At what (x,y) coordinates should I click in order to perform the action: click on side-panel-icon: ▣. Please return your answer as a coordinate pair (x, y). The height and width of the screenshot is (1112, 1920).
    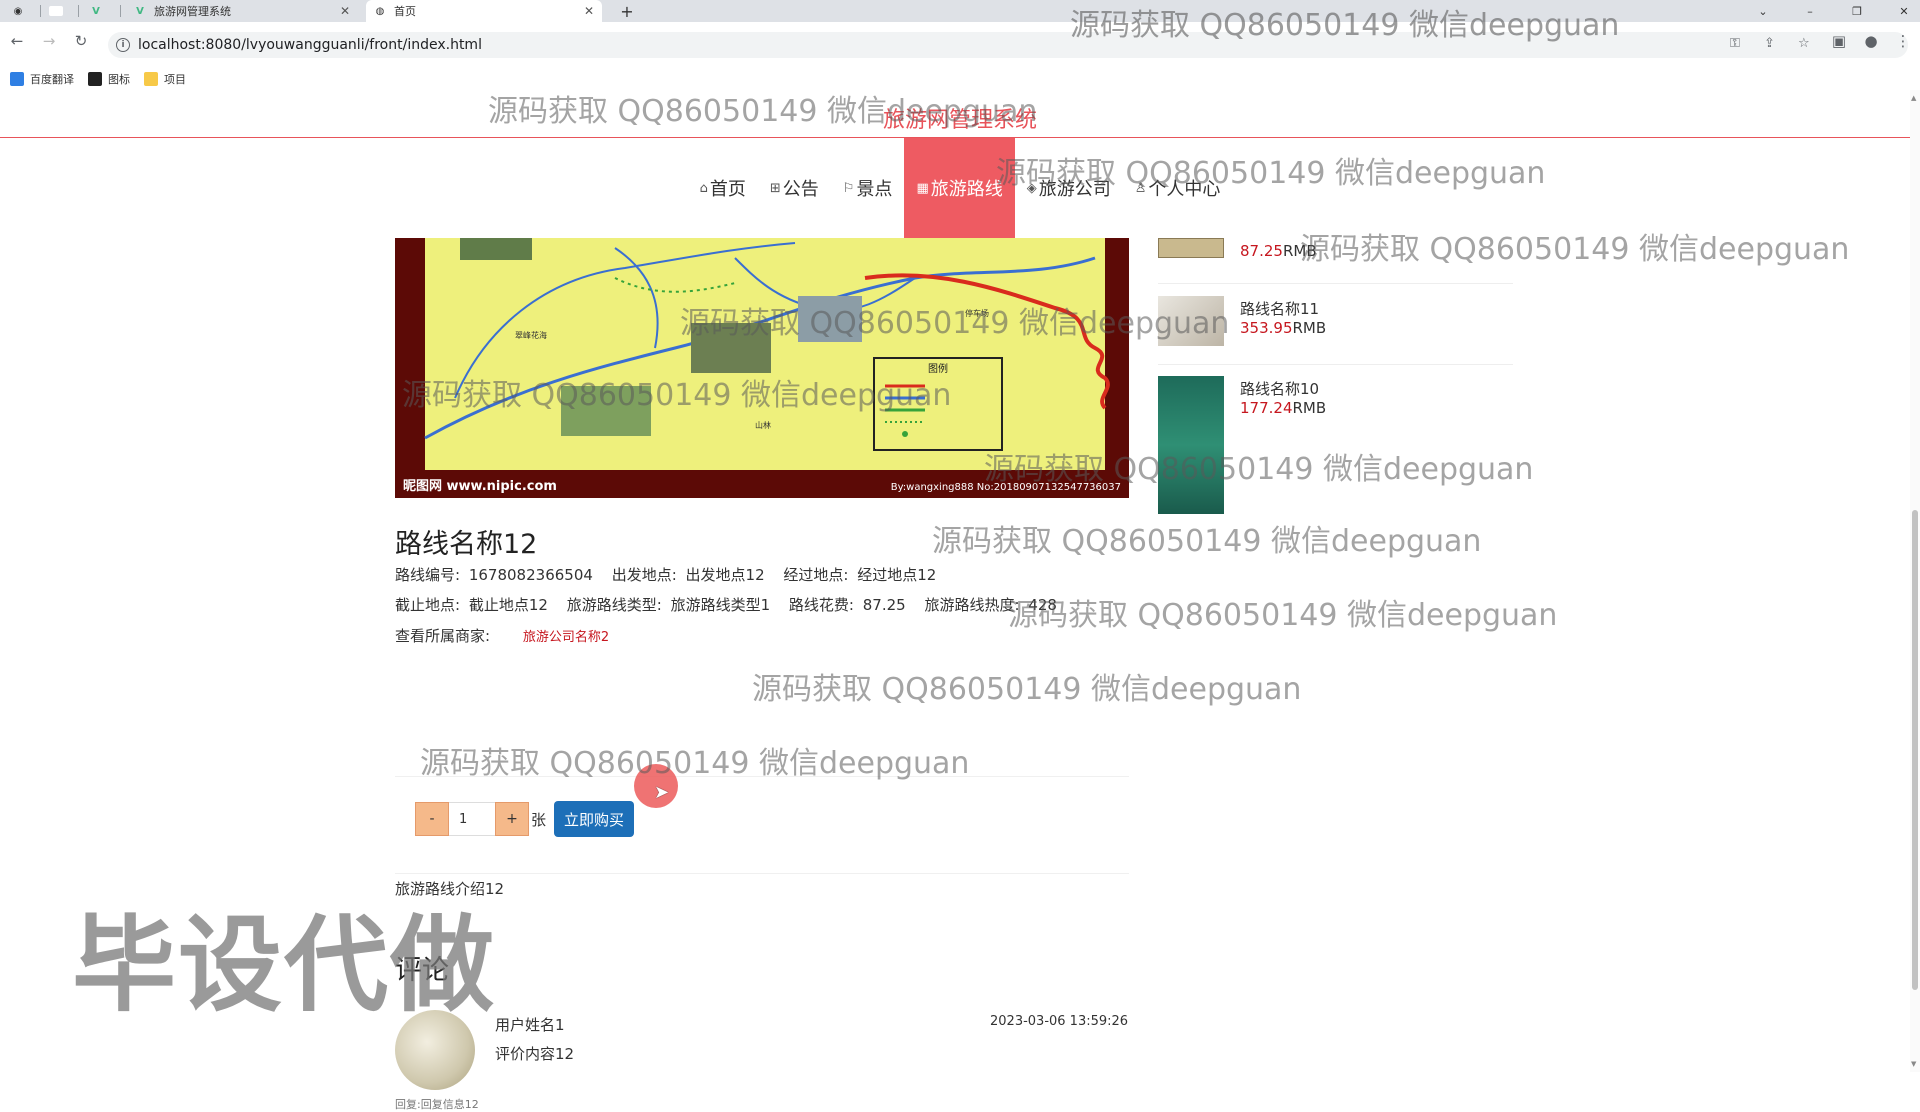
    Looking at the image, I should click on (1839, 41).